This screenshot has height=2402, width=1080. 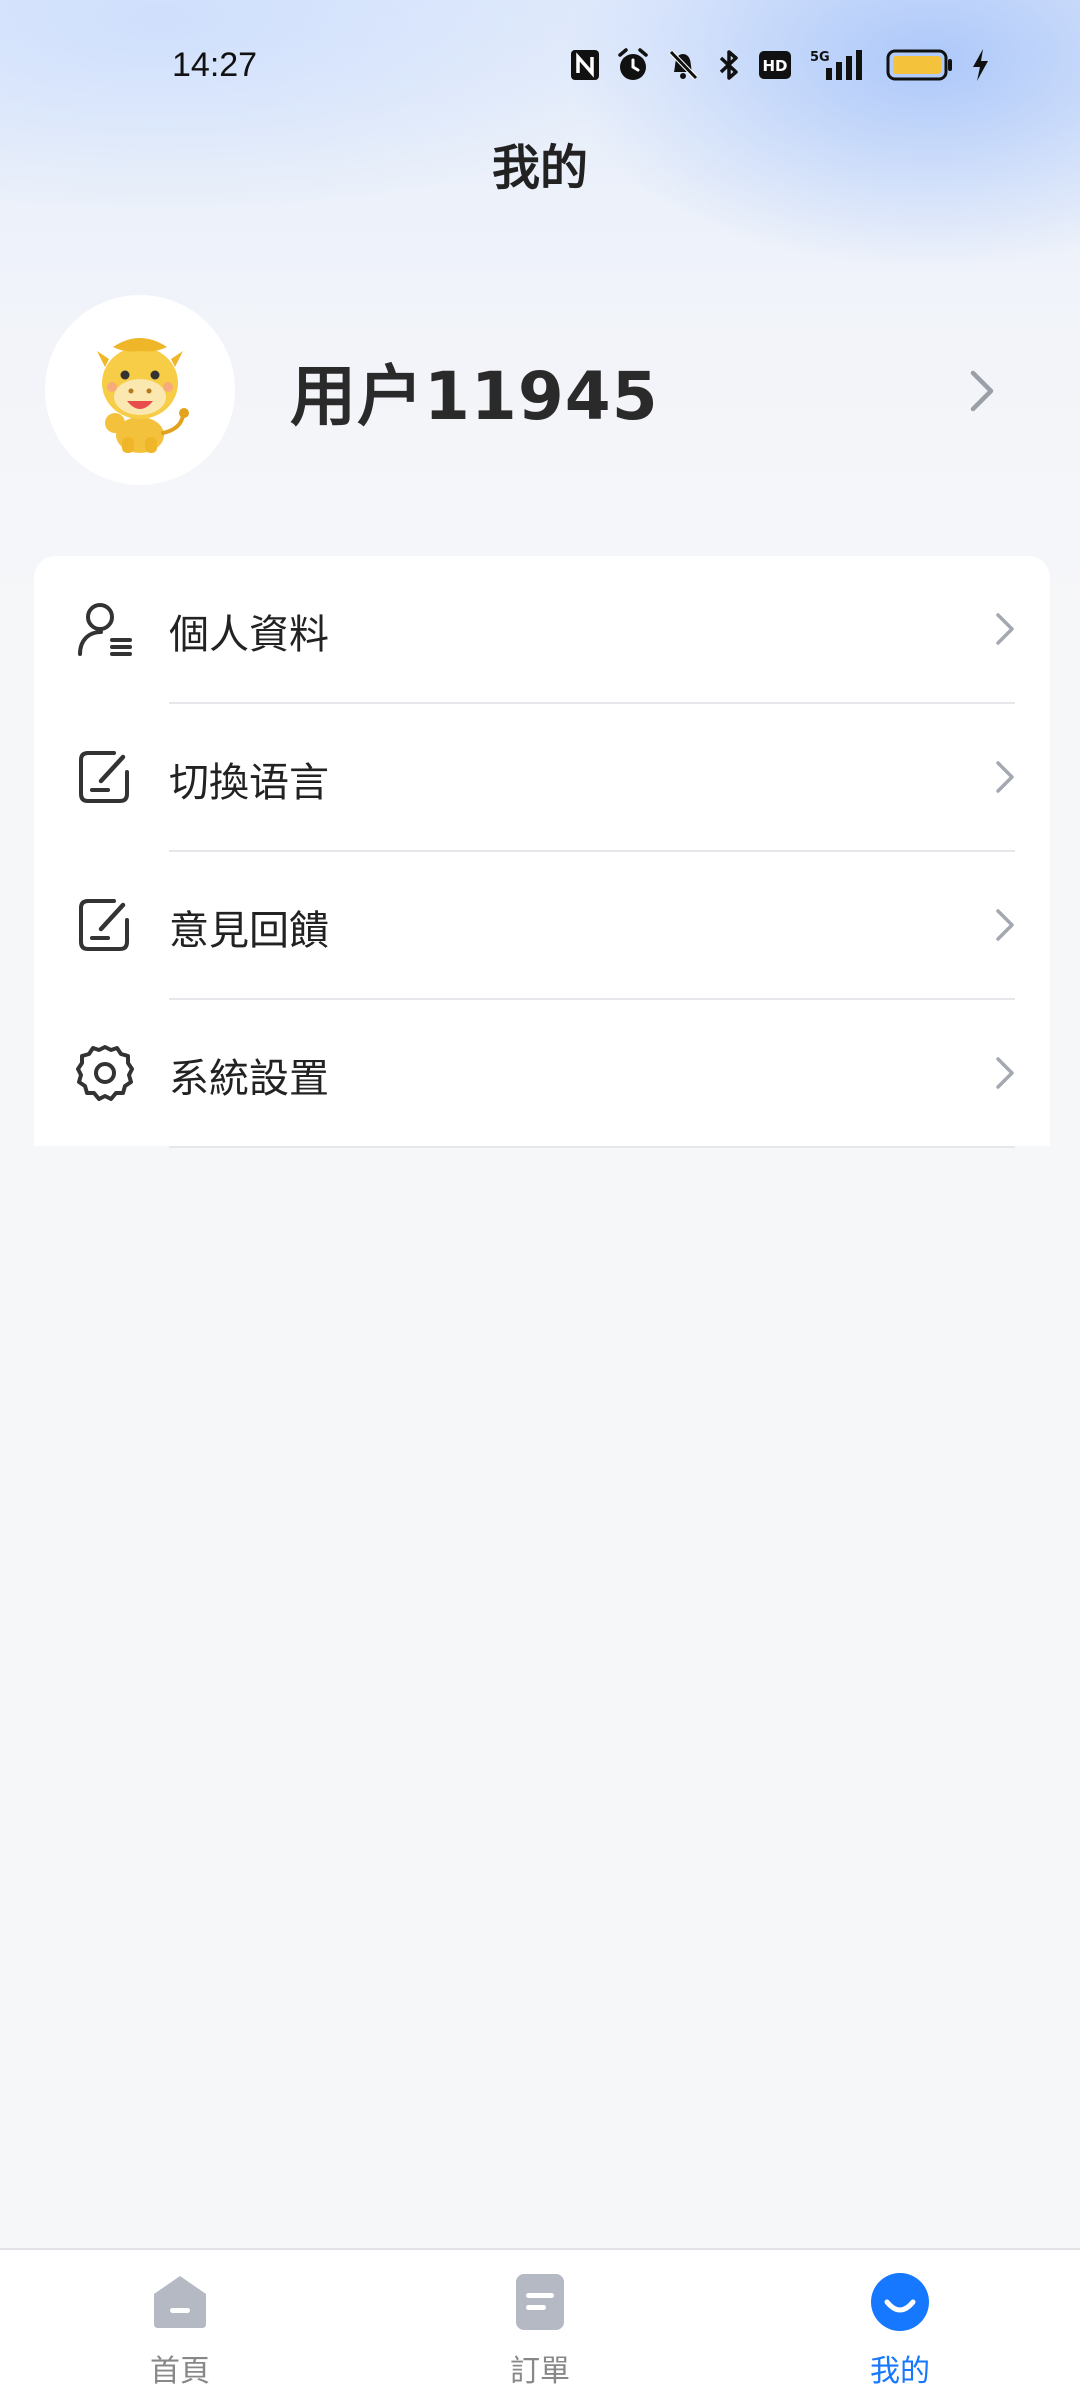 I want to click on status-icons: HD 5G, so click(x=780, y=65).